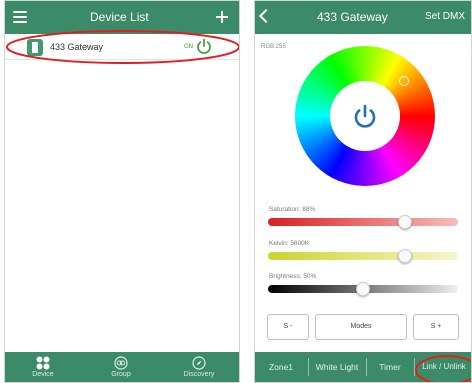  I want to click on bottom-tab-bar: Device Group Discovery, so click(122, 367).